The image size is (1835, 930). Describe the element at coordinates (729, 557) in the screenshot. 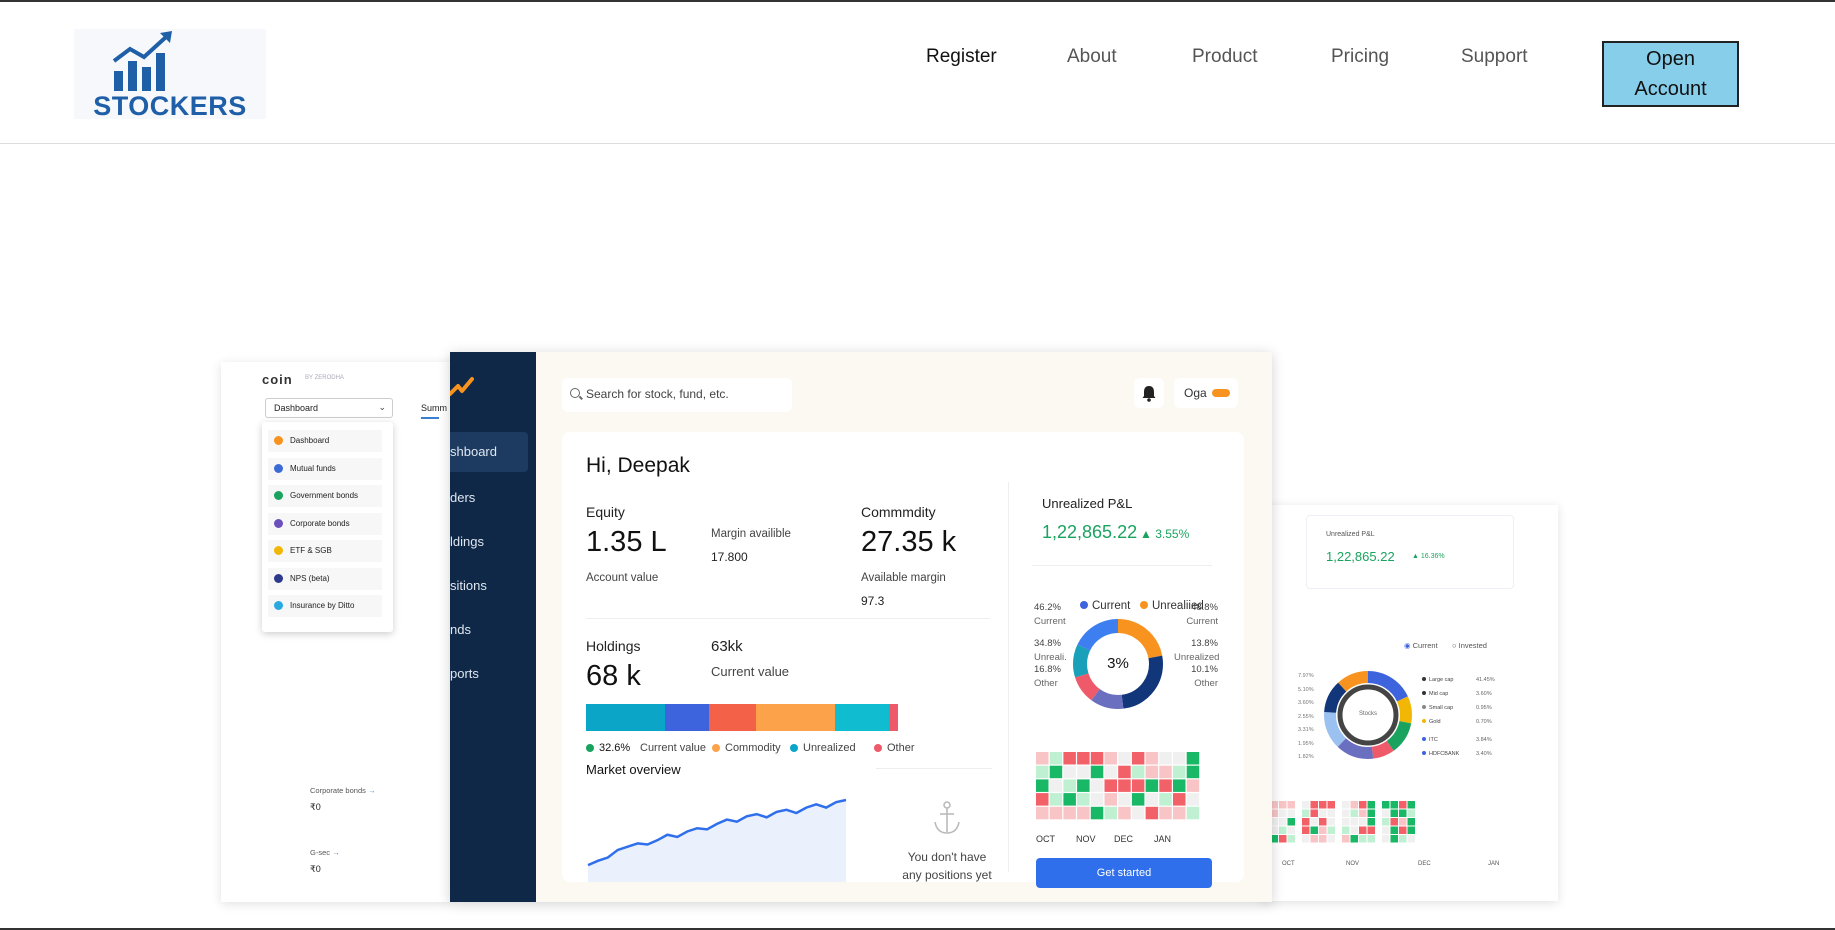

I see `margin-value: 17.800` at that location.